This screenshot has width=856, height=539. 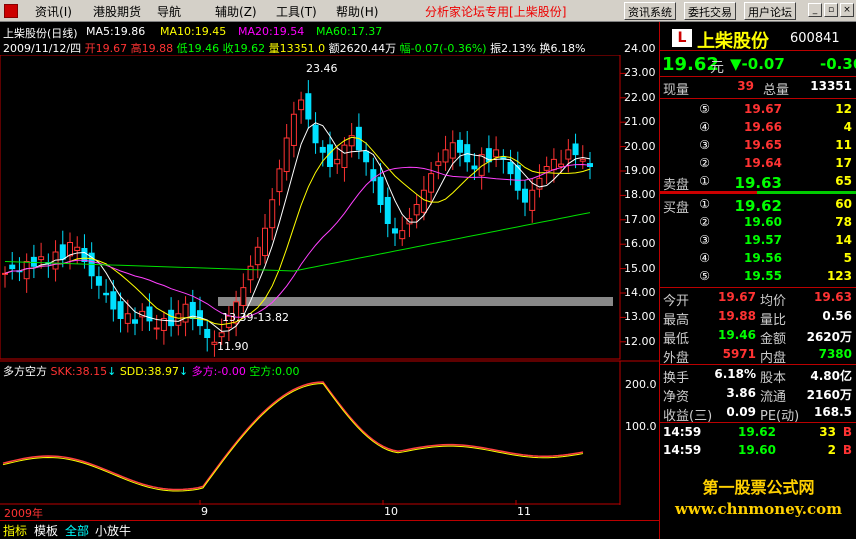 What do you see at coordinates (77, 530) in the screenshot?
I see `tab-all: 全部` at bounding box center [77, 530].